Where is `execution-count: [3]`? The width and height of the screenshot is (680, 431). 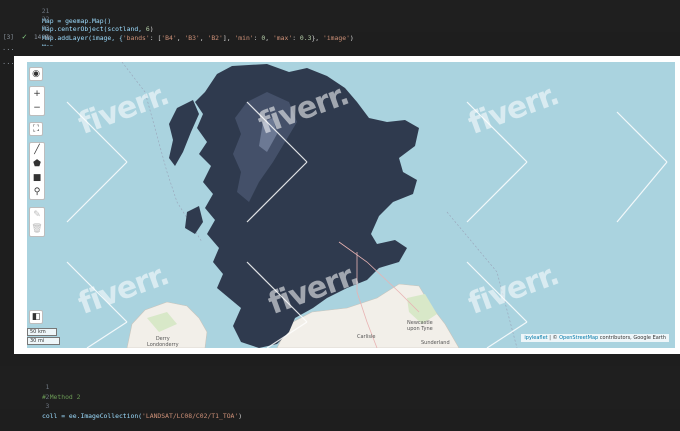 execution-count: [3] is located at coordinates (8, 37).